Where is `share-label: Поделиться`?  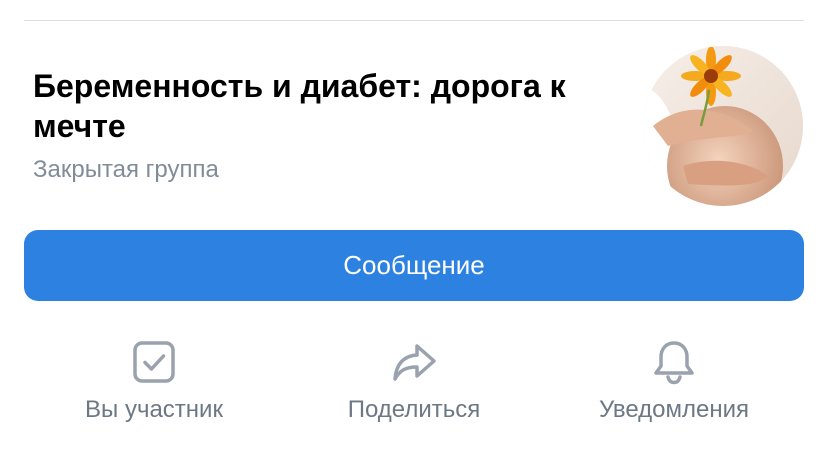
share-label: Поделиться is located at coordinates (414, 409).